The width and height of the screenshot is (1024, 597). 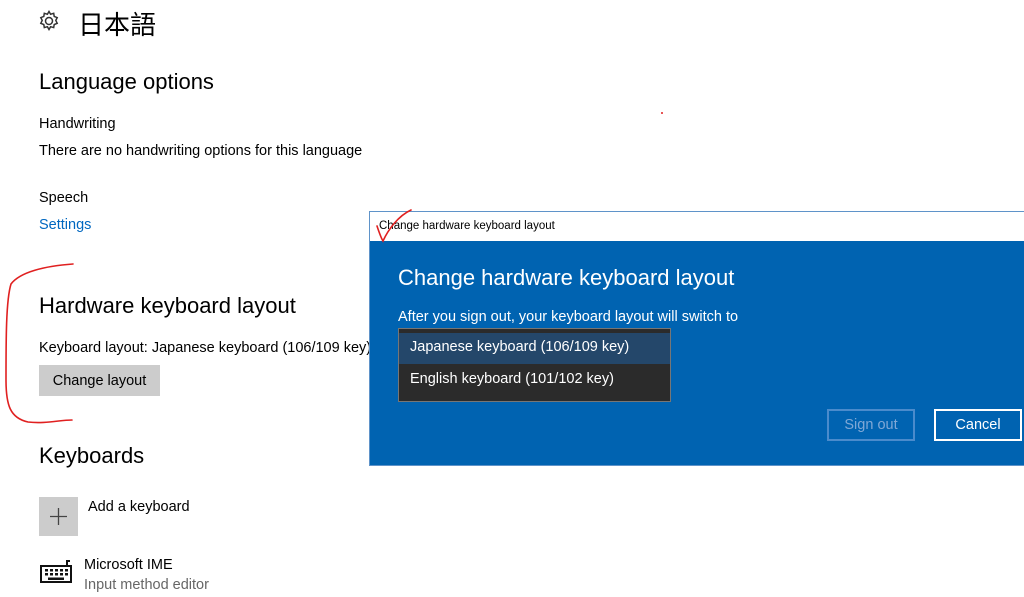 I want to click on add-keyboard-button, so click(x=58, y=516).